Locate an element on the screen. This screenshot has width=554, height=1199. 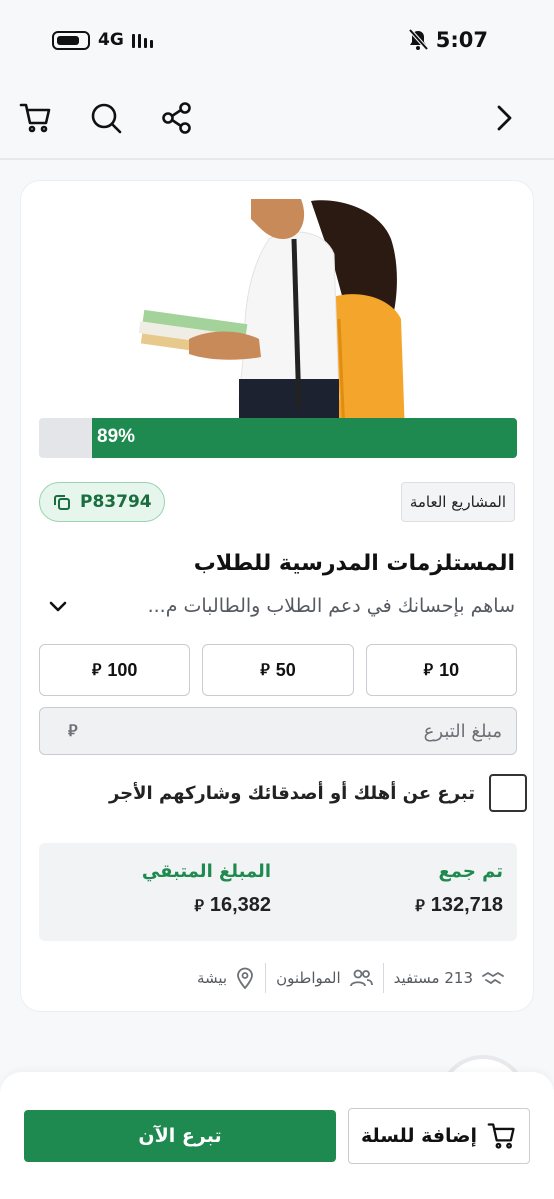
remaining-amount: ⃁ 16,382 is located at coordinates (206, 905).